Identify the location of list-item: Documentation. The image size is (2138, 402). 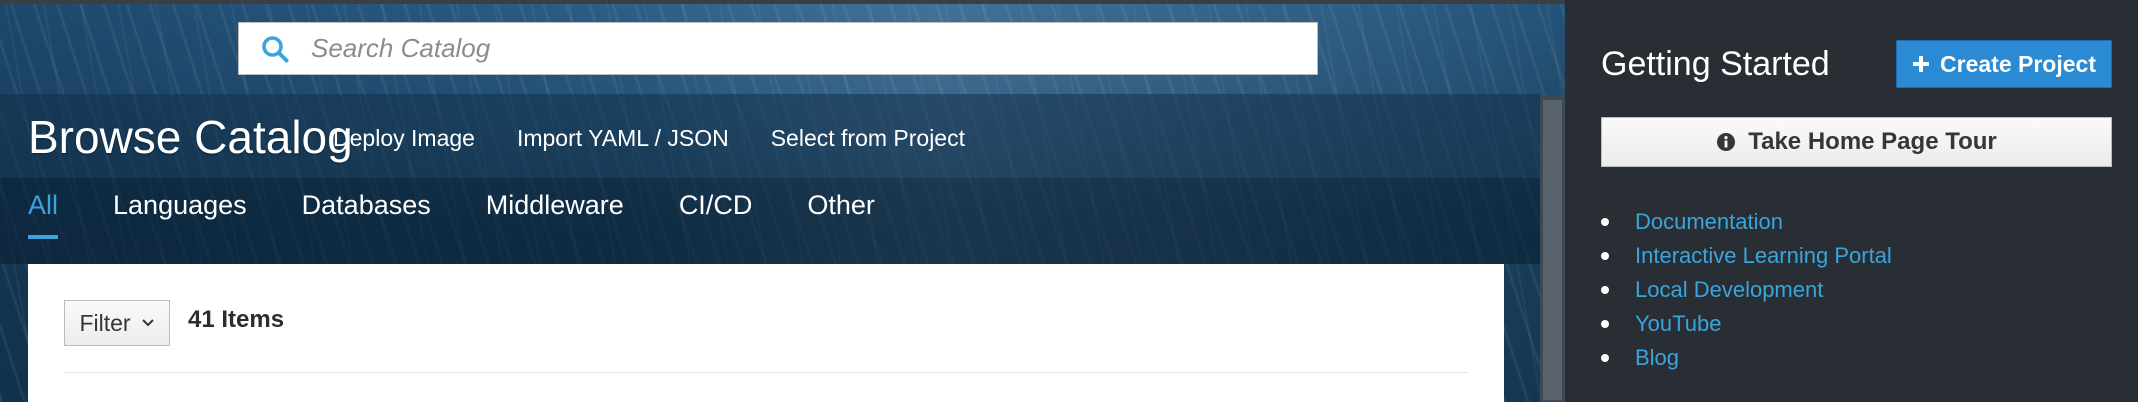
(1746, 222).